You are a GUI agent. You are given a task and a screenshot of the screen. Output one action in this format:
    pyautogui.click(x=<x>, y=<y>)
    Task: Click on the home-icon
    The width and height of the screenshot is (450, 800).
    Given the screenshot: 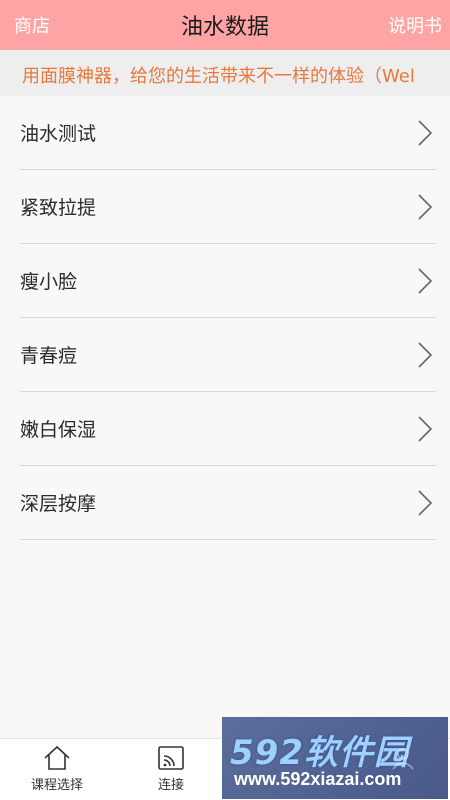 What is the action you would take?
    pyautogui.click(x=57, y=757)
    